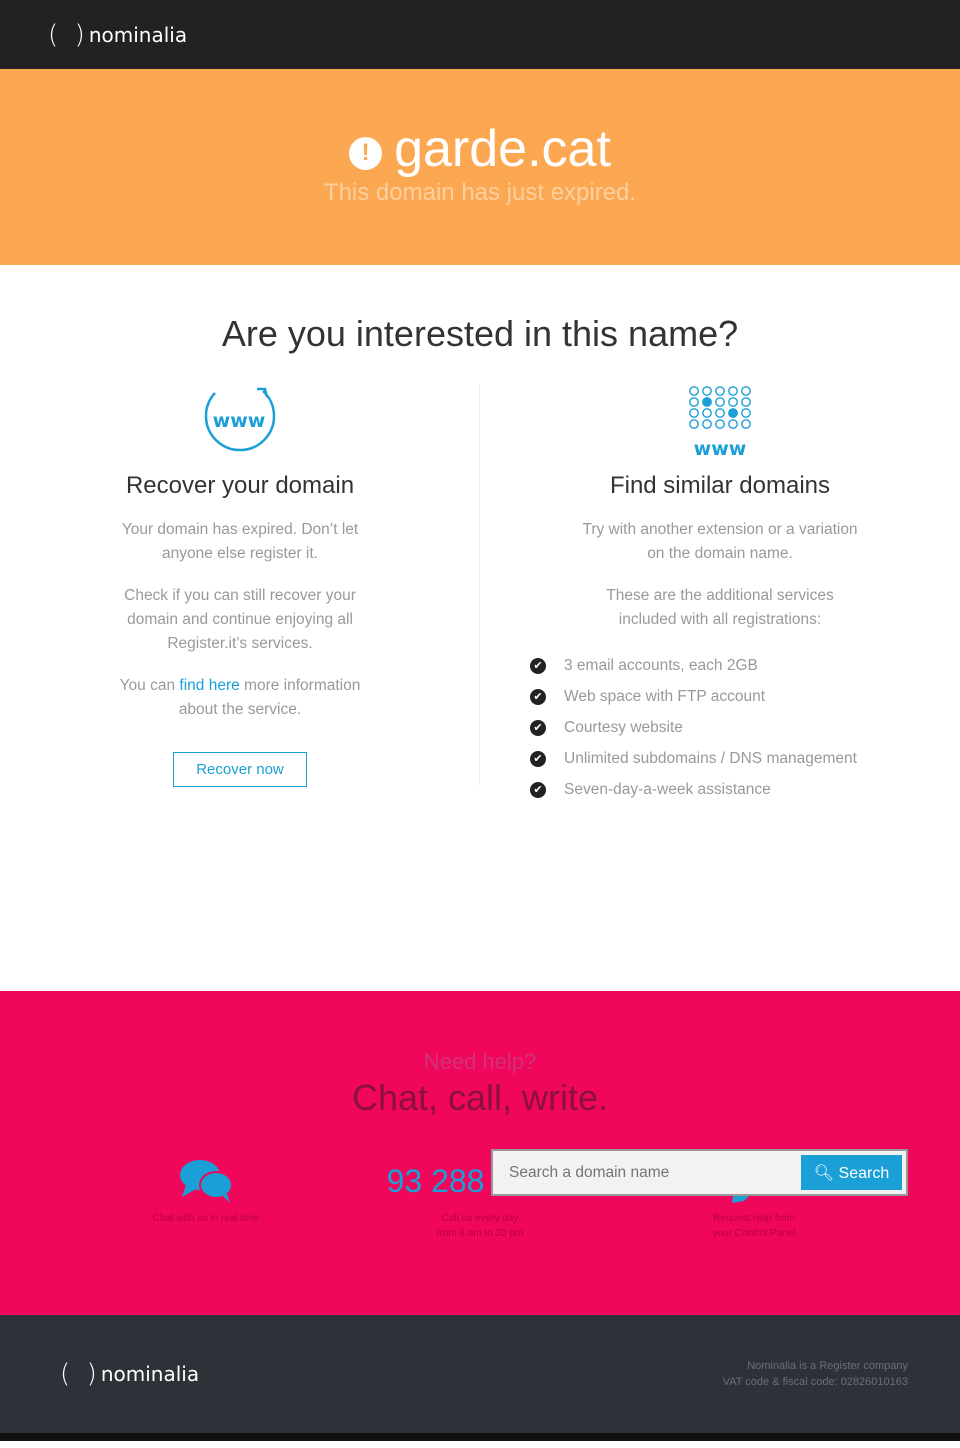 The height and width of the screenshot is (1448, 960). Describe the element at coordinates (655, 1172) in the screenshot. I see `domain-search-input` at that location.